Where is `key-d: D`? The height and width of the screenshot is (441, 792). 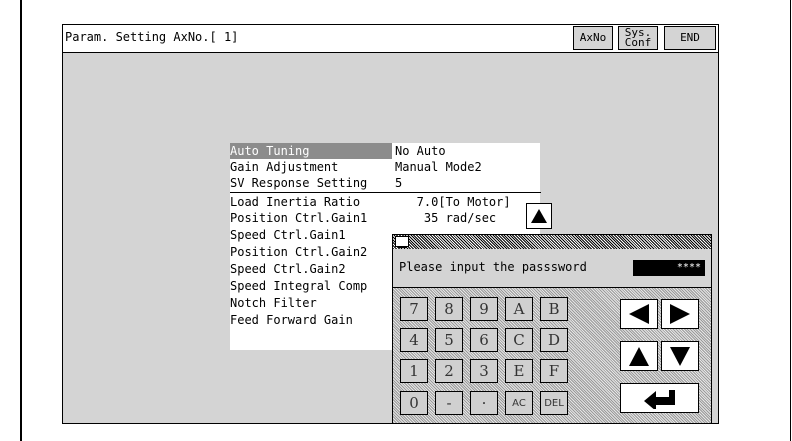 key-d: D is located at coordinates (554, 340).